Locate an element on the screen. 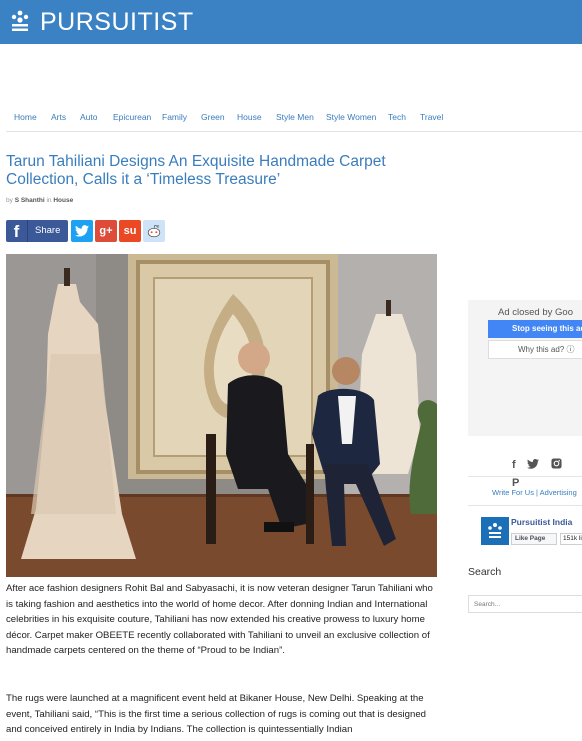 This screenshot has width=582, height=741. stumbleupon-icon: su is located at coordinates (130, 231).